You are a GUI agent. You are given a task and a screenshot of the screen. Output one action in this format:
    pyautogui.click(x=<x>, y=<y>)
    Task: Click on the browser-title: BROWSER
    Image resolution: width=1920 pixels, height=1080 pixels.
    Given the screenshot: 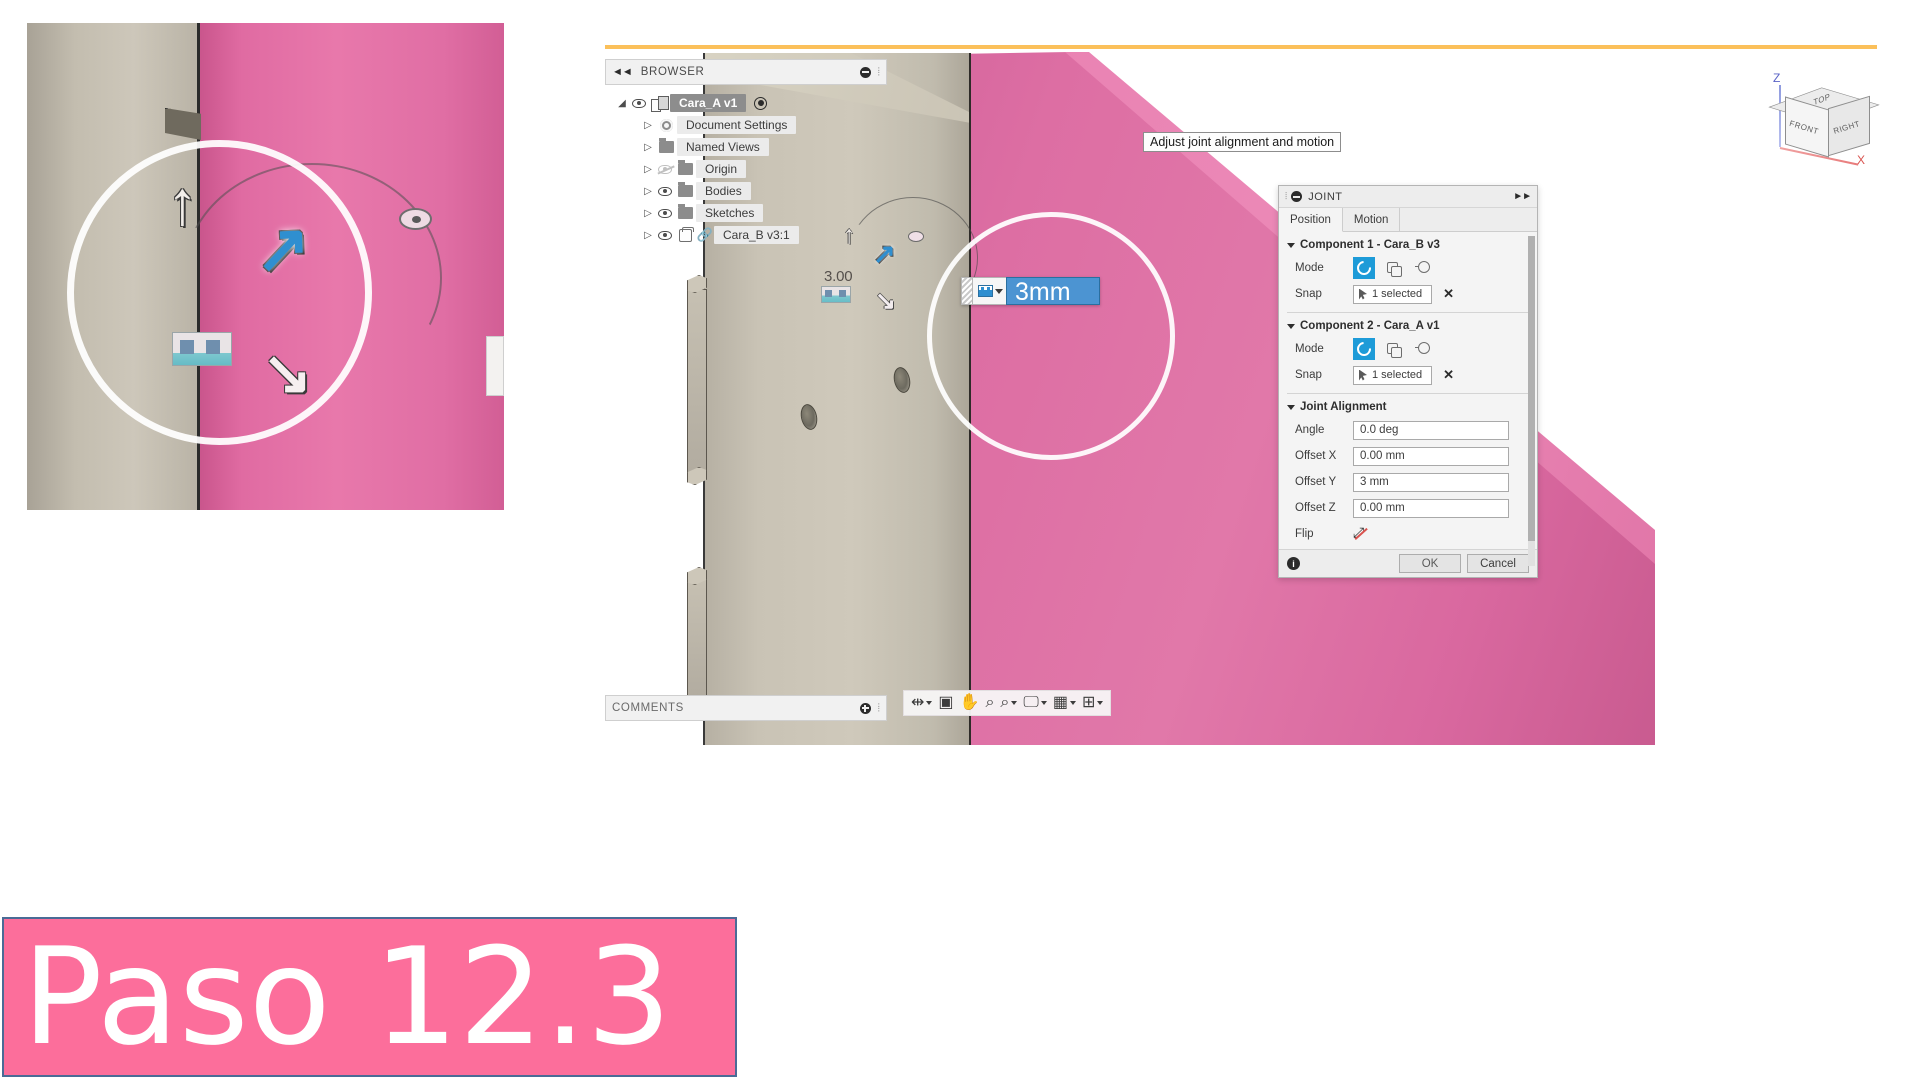 What is the action you would take?
    pyautogui.click(x=672, y=72)
    